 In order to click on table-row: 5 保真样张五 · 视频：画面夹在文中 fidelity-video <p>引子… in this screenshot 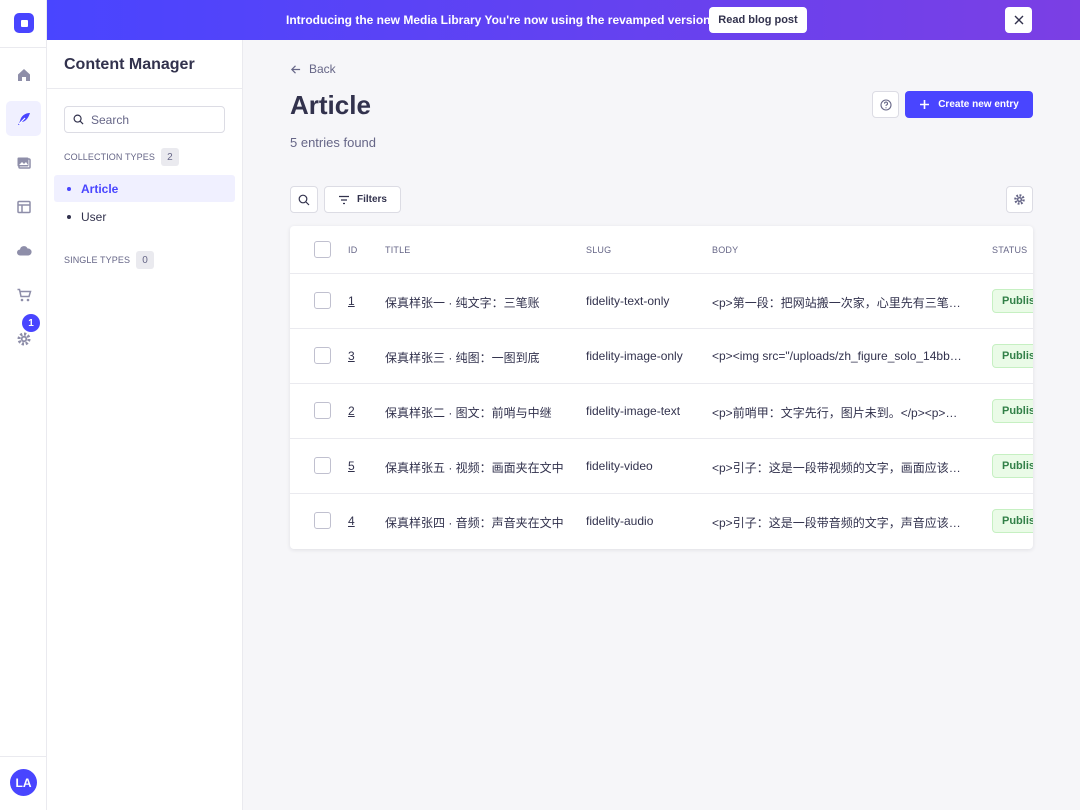, I will do `click(661, 466)`.